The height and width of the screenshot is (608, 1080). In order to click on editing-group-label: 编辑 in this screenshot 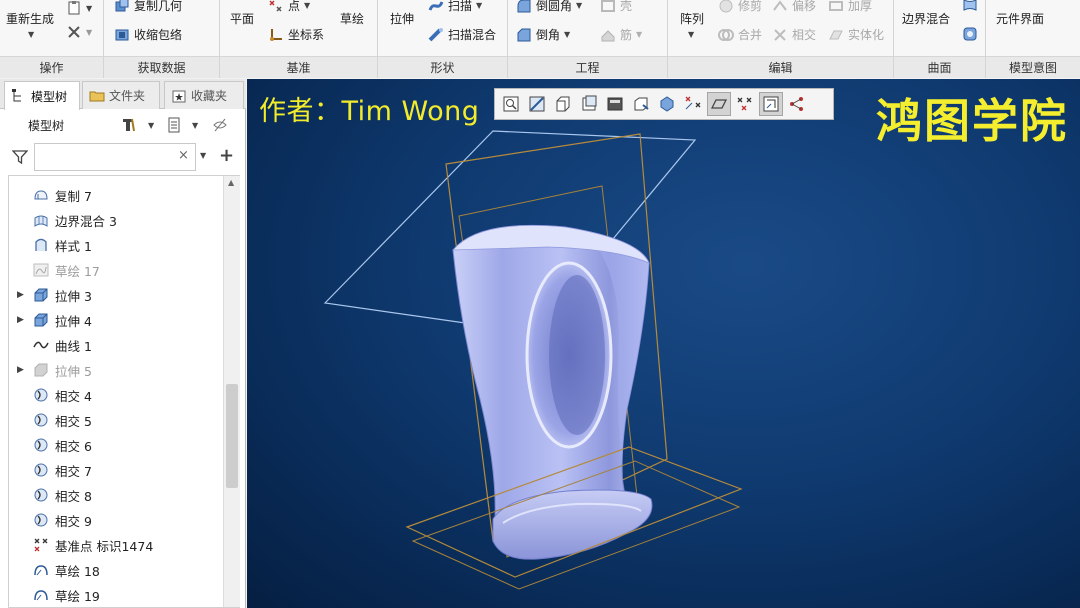, I will do `click(780, 67)`.